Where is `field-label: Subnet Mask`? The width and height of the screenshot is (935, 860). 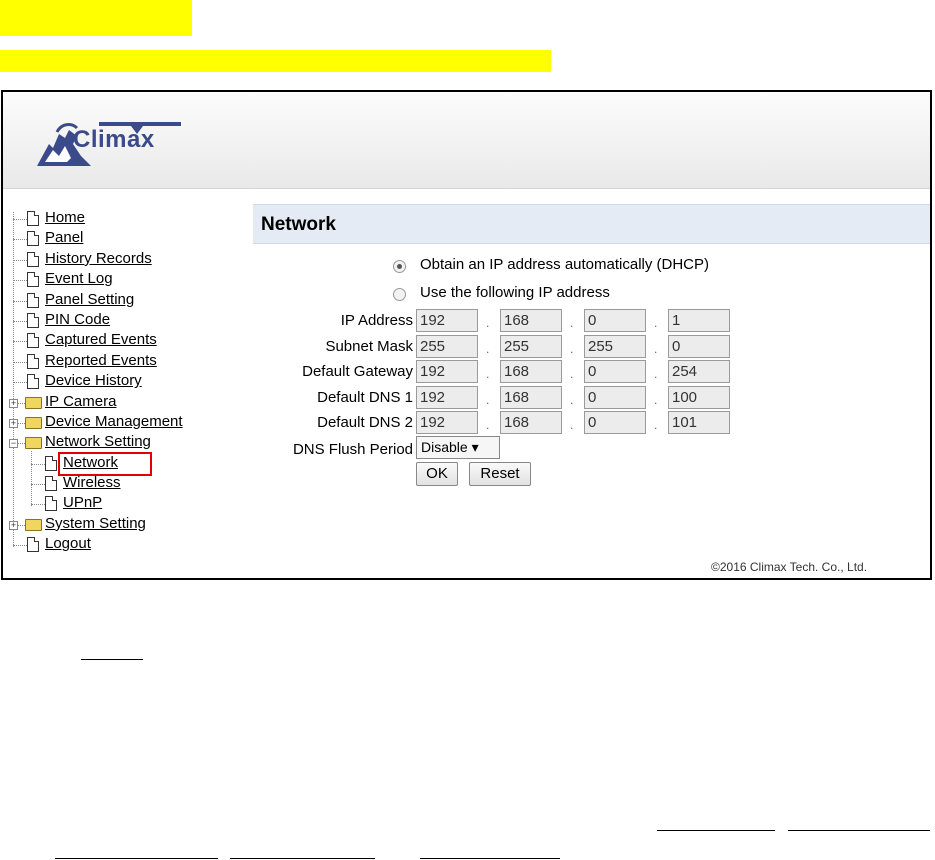 field-label: Subnet Mask is located at coordinates (369, 346).